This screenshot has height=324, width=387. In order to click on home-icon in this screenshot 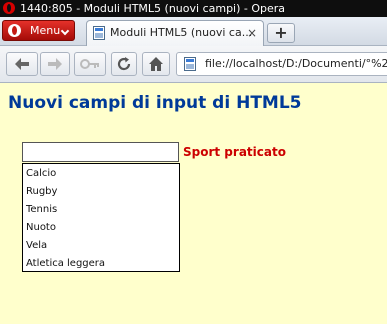, I will do `click(156, 64)`.